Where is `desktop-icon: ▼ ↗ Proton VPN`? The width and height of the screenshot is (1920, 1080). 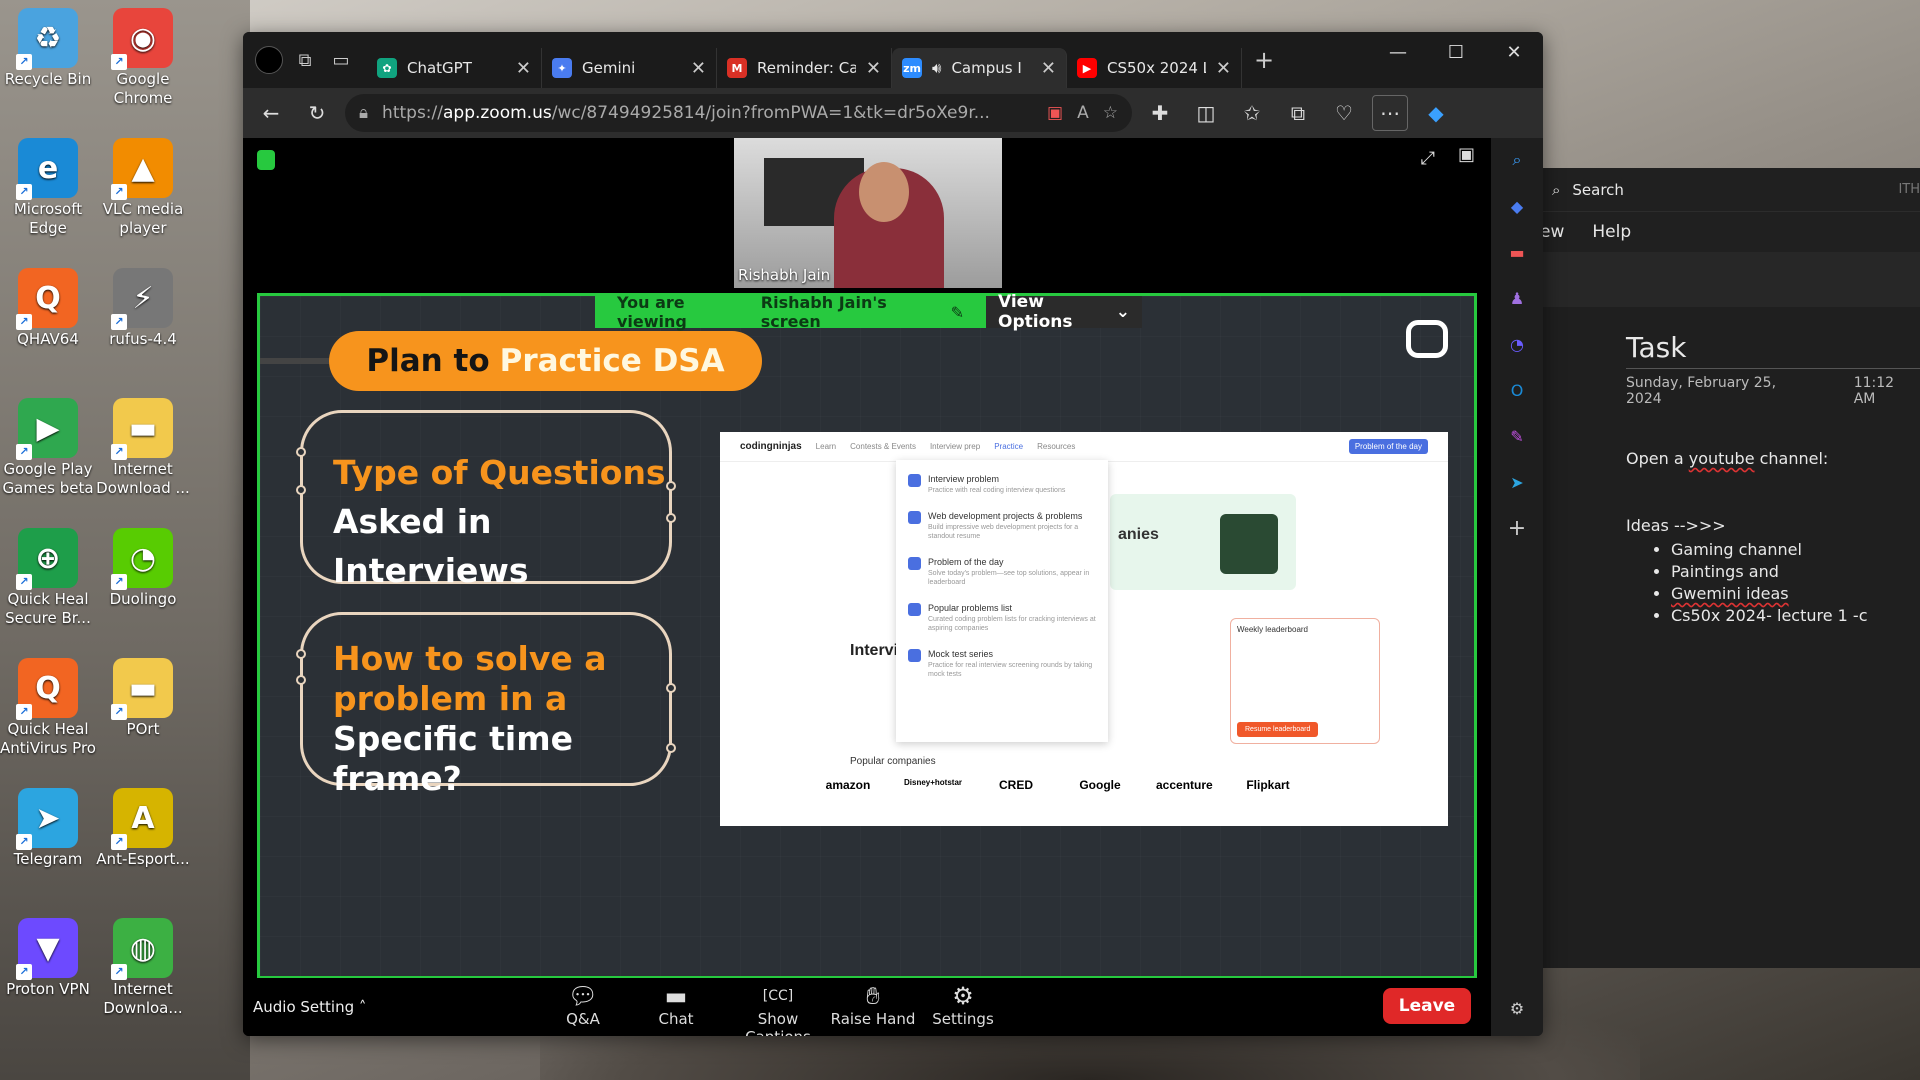
desktop-icon: ▼ ↗ Proton VPN is located at coordinates (48, 958).